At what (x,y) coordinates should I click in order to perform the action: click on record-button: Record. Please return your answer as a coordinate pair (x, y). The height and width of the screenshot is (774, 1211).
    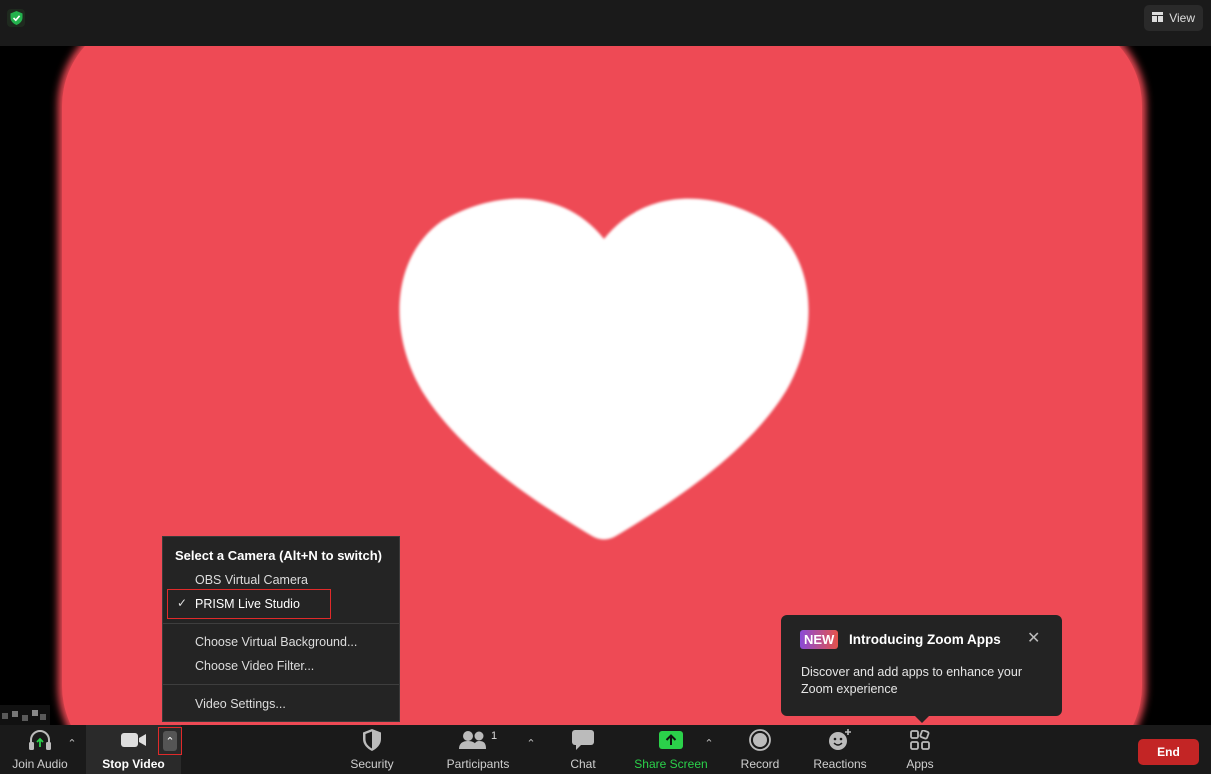
    Looking at the image, I should click on (760, 749).